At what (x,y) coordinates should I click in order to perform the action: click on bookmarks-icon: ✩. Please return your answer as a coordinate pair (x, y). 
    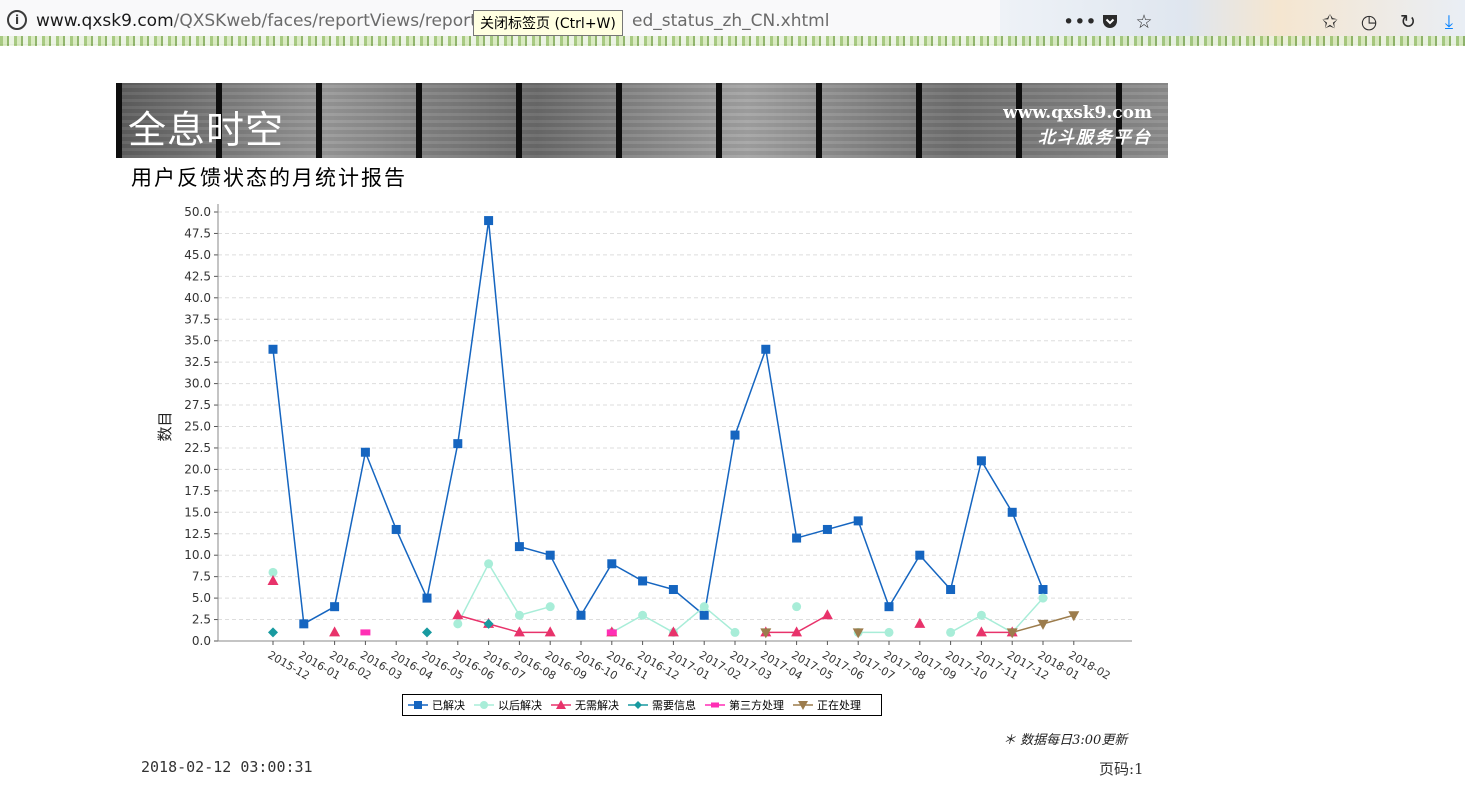
    Looking at the image, I should click on (1330, 22).